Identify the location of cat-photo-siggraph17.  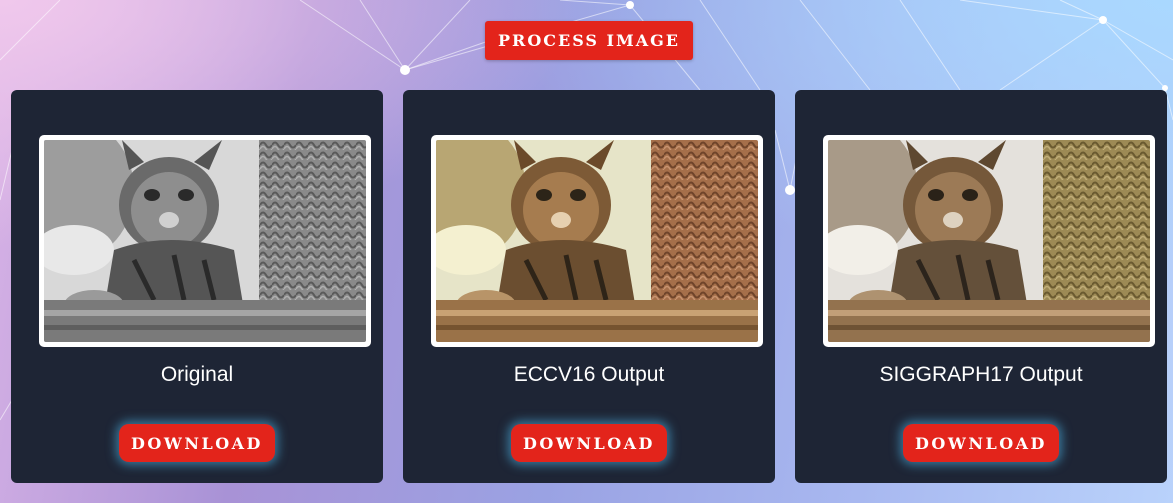
(989, 241).